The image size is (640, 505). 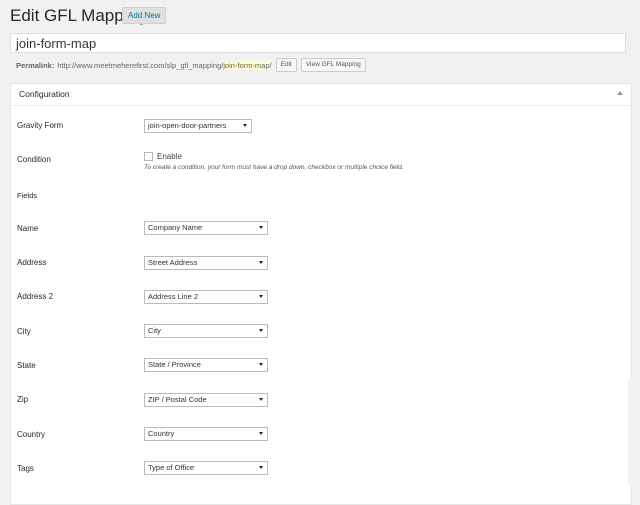 I want to click on enable-checkbox, so click(x=148, y=156).